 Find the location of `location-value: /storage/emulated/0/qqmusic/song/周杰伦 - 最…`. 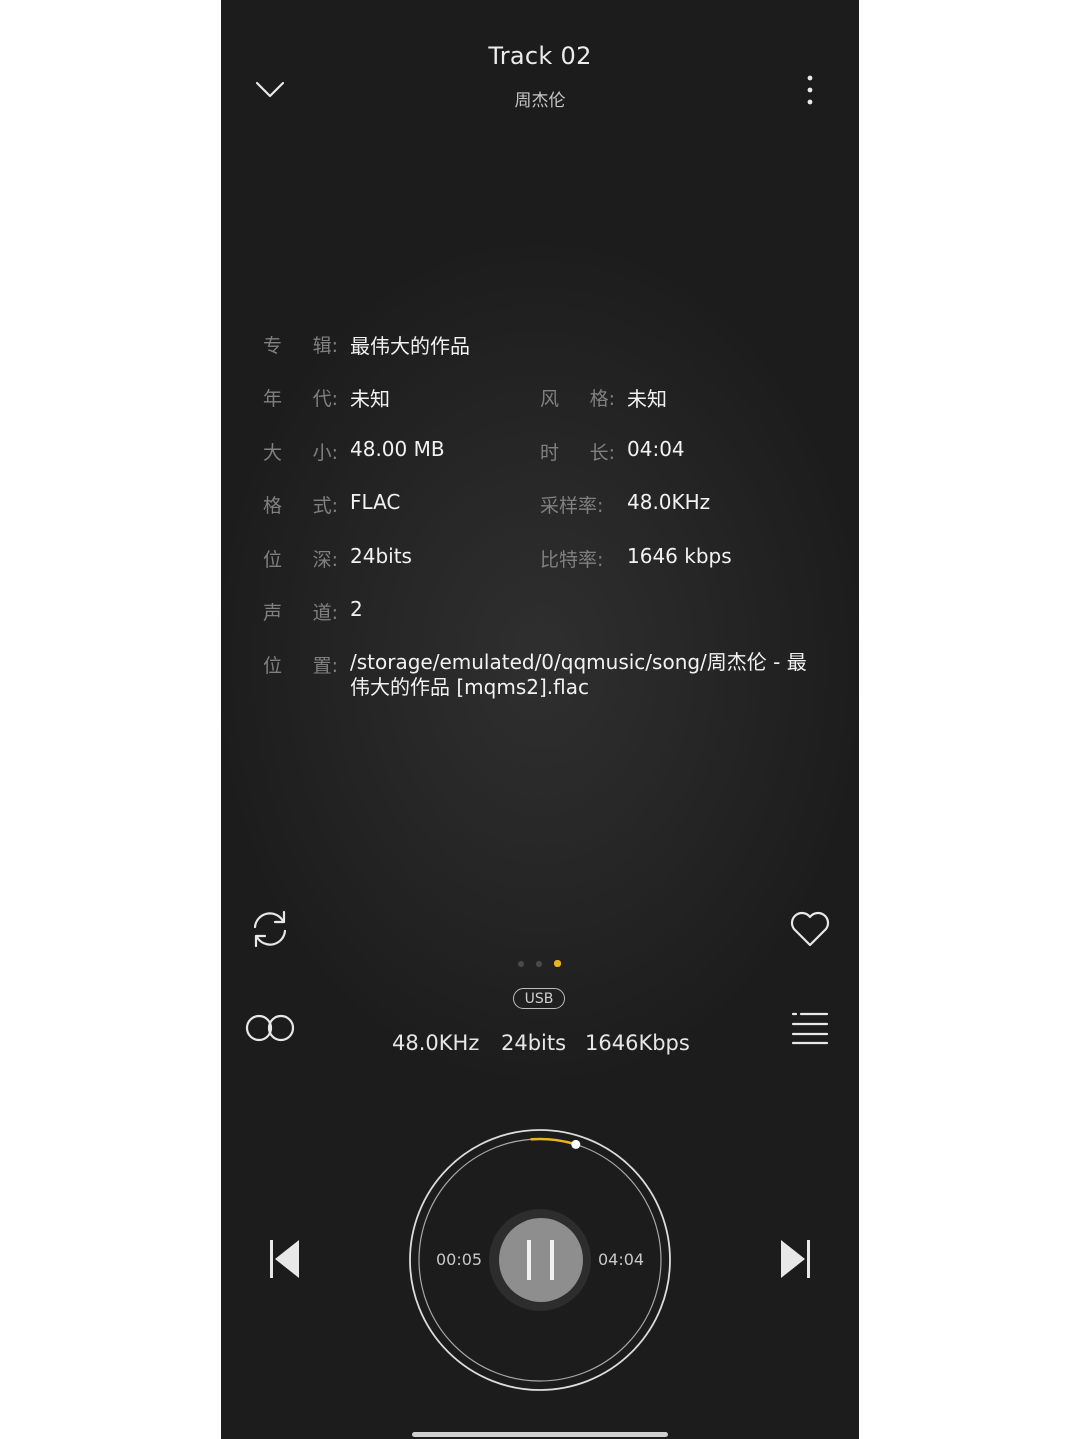

location-value: /storage/emulated/0/qqmusic/song/周杰伦 - 最… is located at coordinates (578, 674).